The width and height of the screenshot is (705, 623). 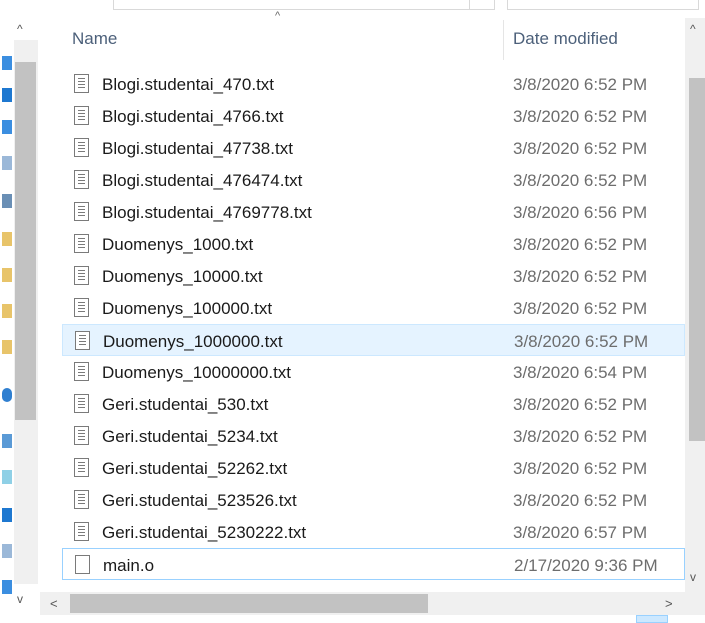 What do you see at coordinates (7, 201) in the screenshot?
I see `pictures-icon` at bounding box center [7, 201].